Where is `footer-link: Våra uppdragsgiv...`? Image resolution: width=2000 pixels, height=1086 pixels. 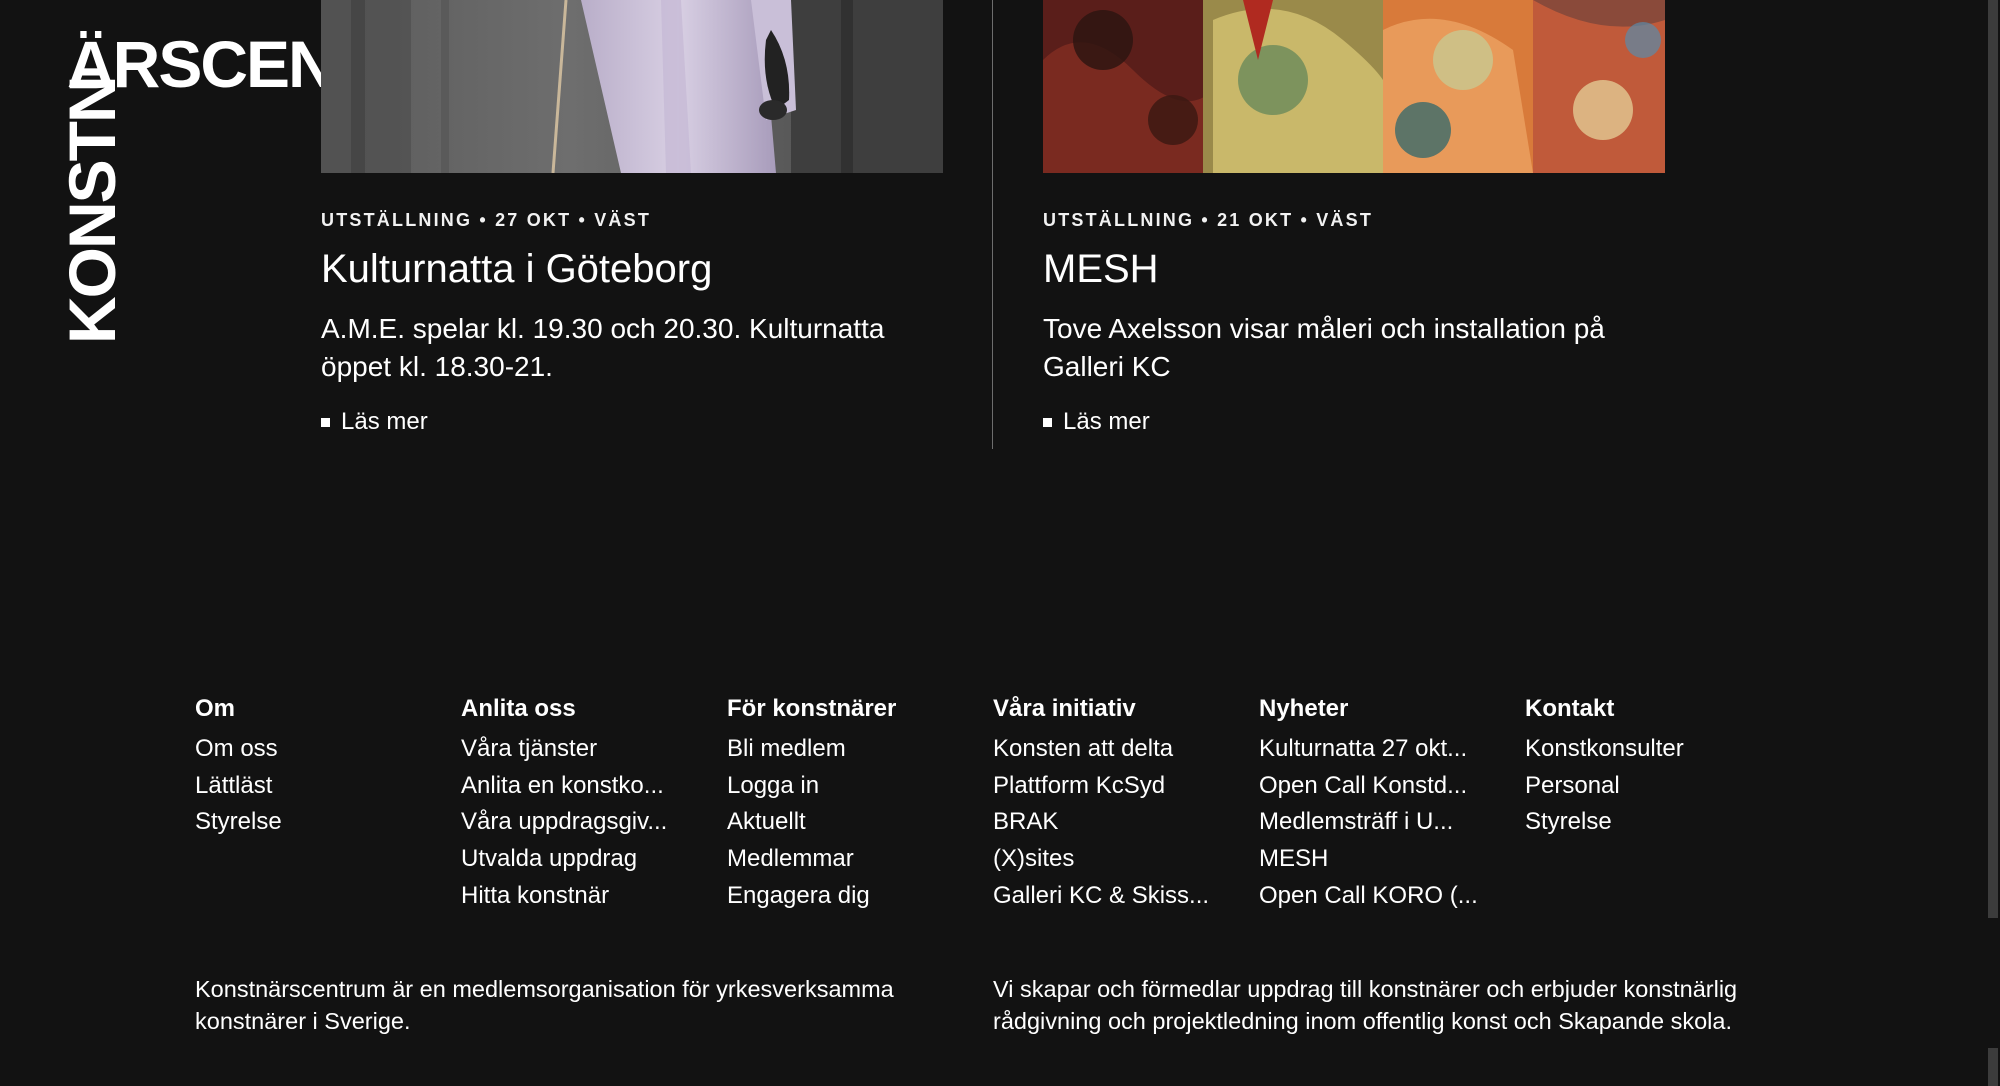 footer-link: Våra uppdragsgiv... is located at coordinates (586, 822).